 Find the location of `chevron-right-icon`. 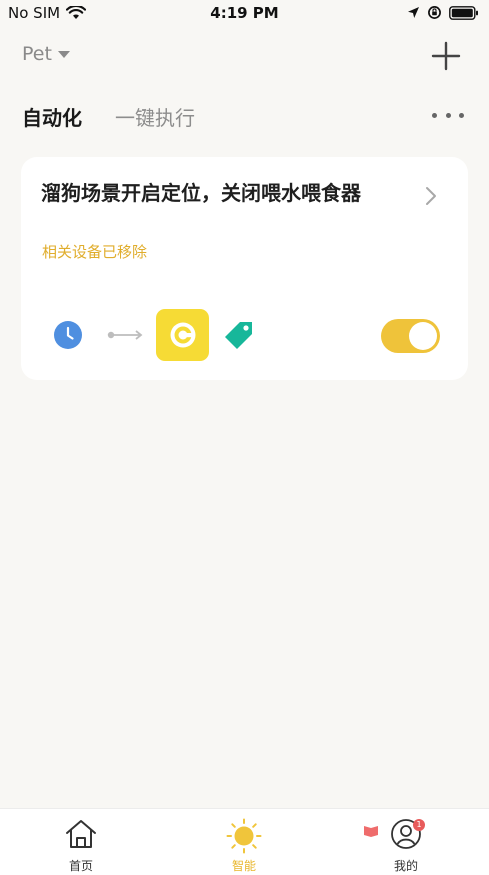

chevron-right-icon is located at coordinates (431, 196).